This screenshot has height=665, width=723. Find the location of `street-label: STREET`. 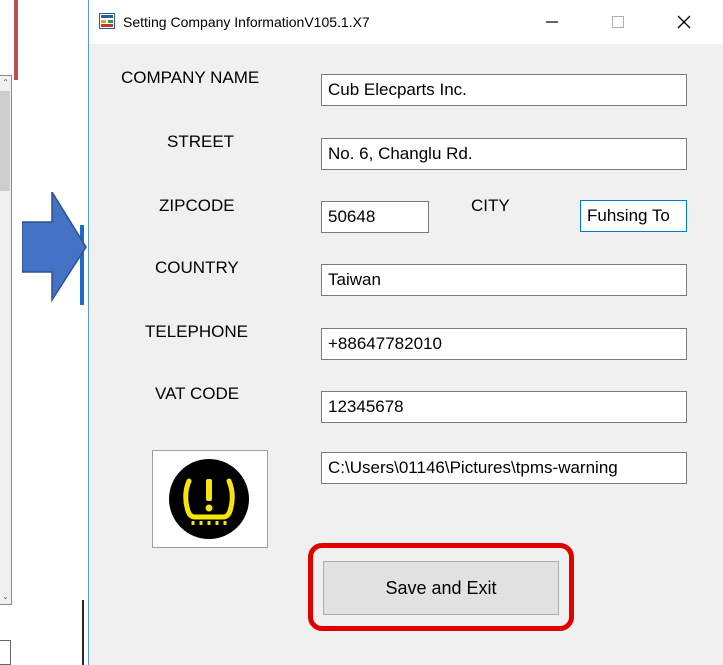

street-label: STREET is located at coordinates (201, 141).